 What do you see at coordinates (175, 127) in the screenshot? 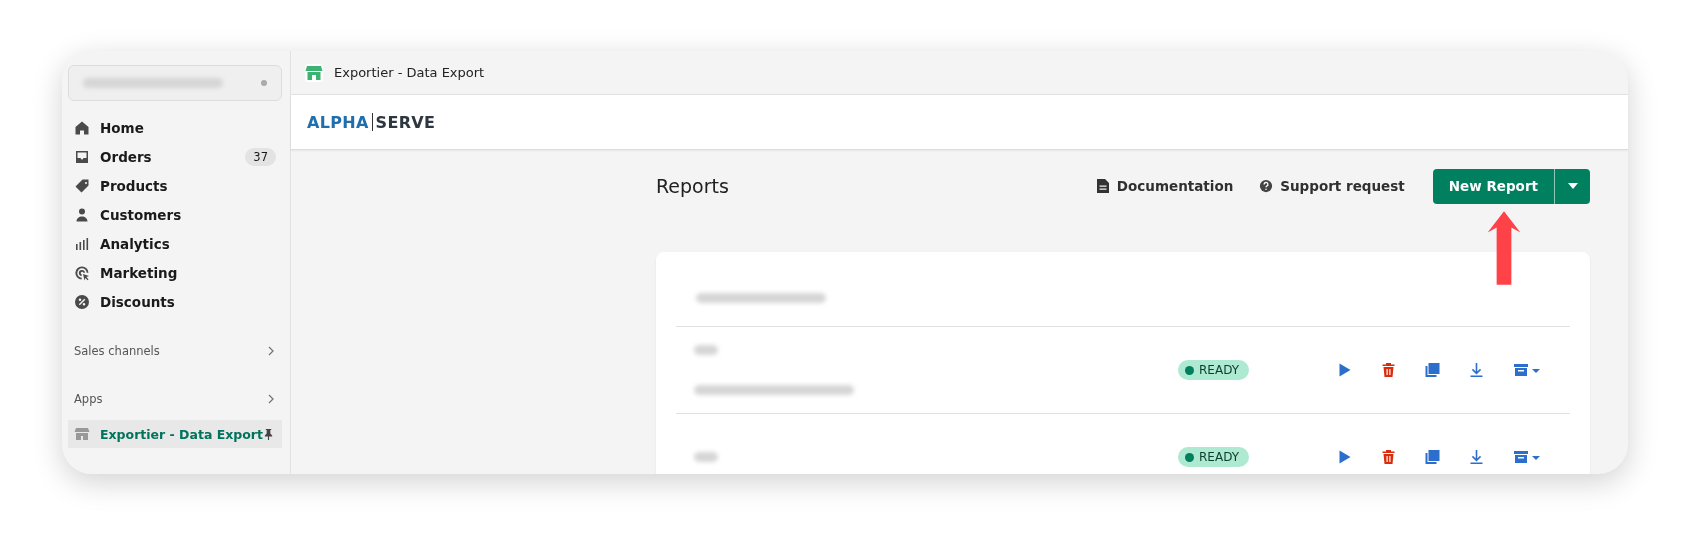
I see `nav-item: Home` at bounding box center [175, 127].